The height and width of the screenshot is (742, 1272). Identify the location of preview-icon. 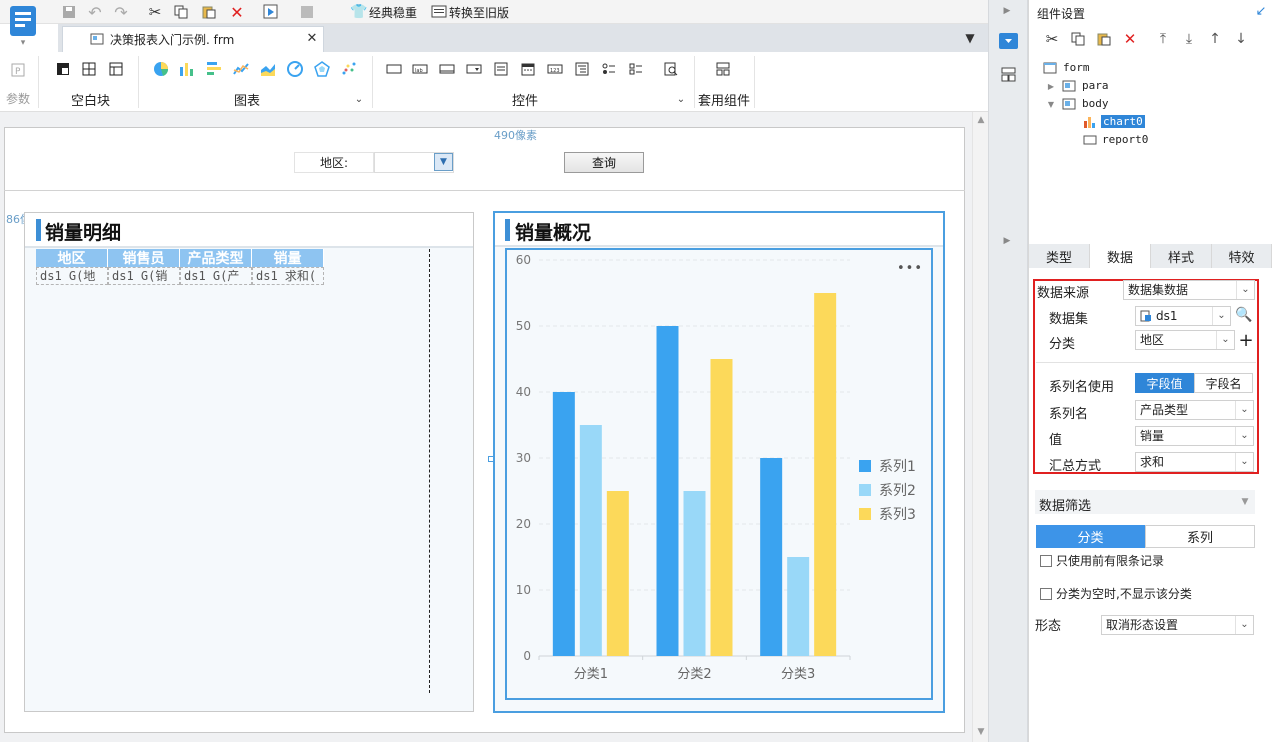
(271, 12).